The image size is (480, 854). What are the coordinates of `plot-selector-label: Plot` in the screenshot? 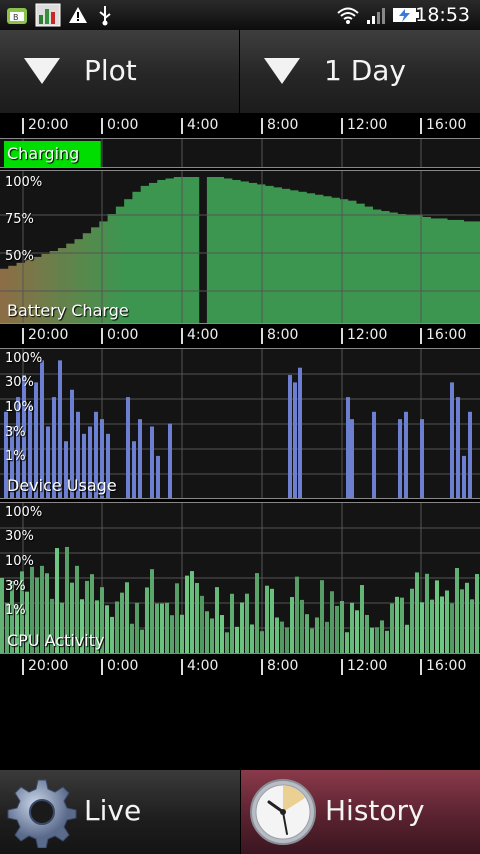 It's located at (110, 70).